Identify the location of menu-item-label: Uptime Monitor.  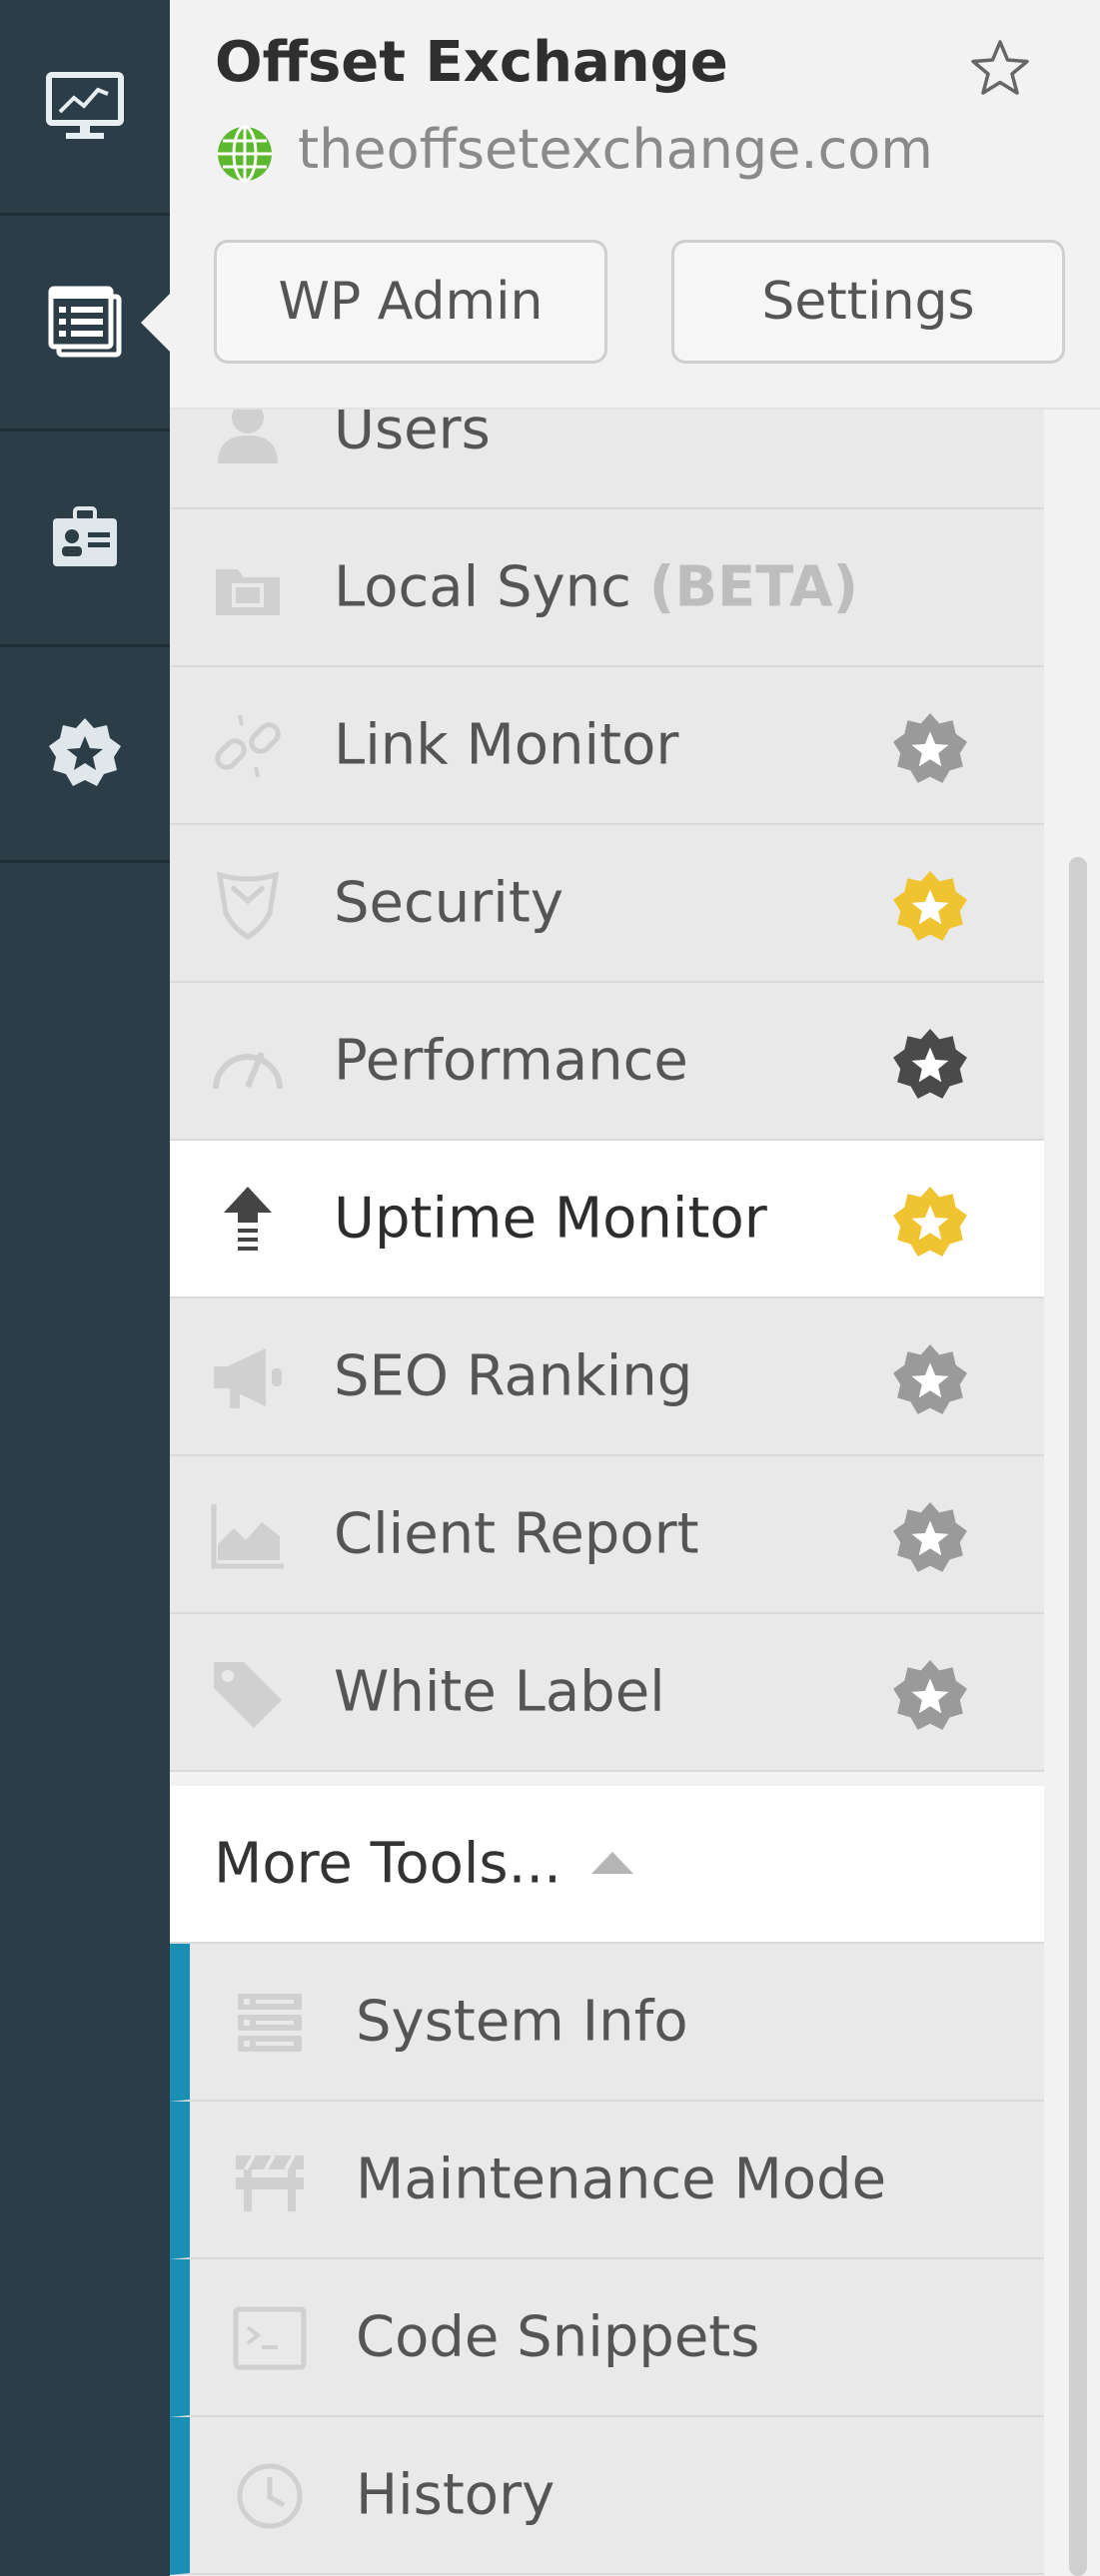
(550, 1219).